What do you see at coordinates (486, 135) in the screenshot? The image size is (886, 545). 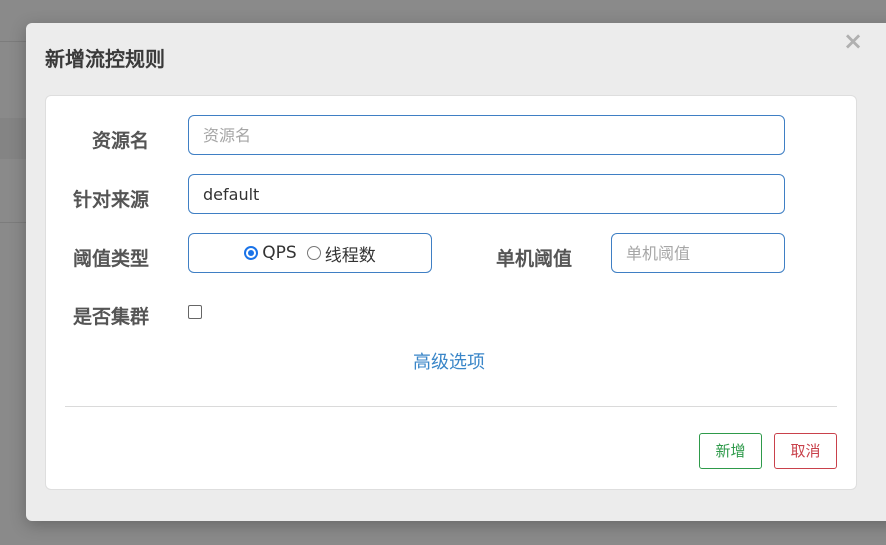 I see `resource-name-input` at bounding box center [486, 135].